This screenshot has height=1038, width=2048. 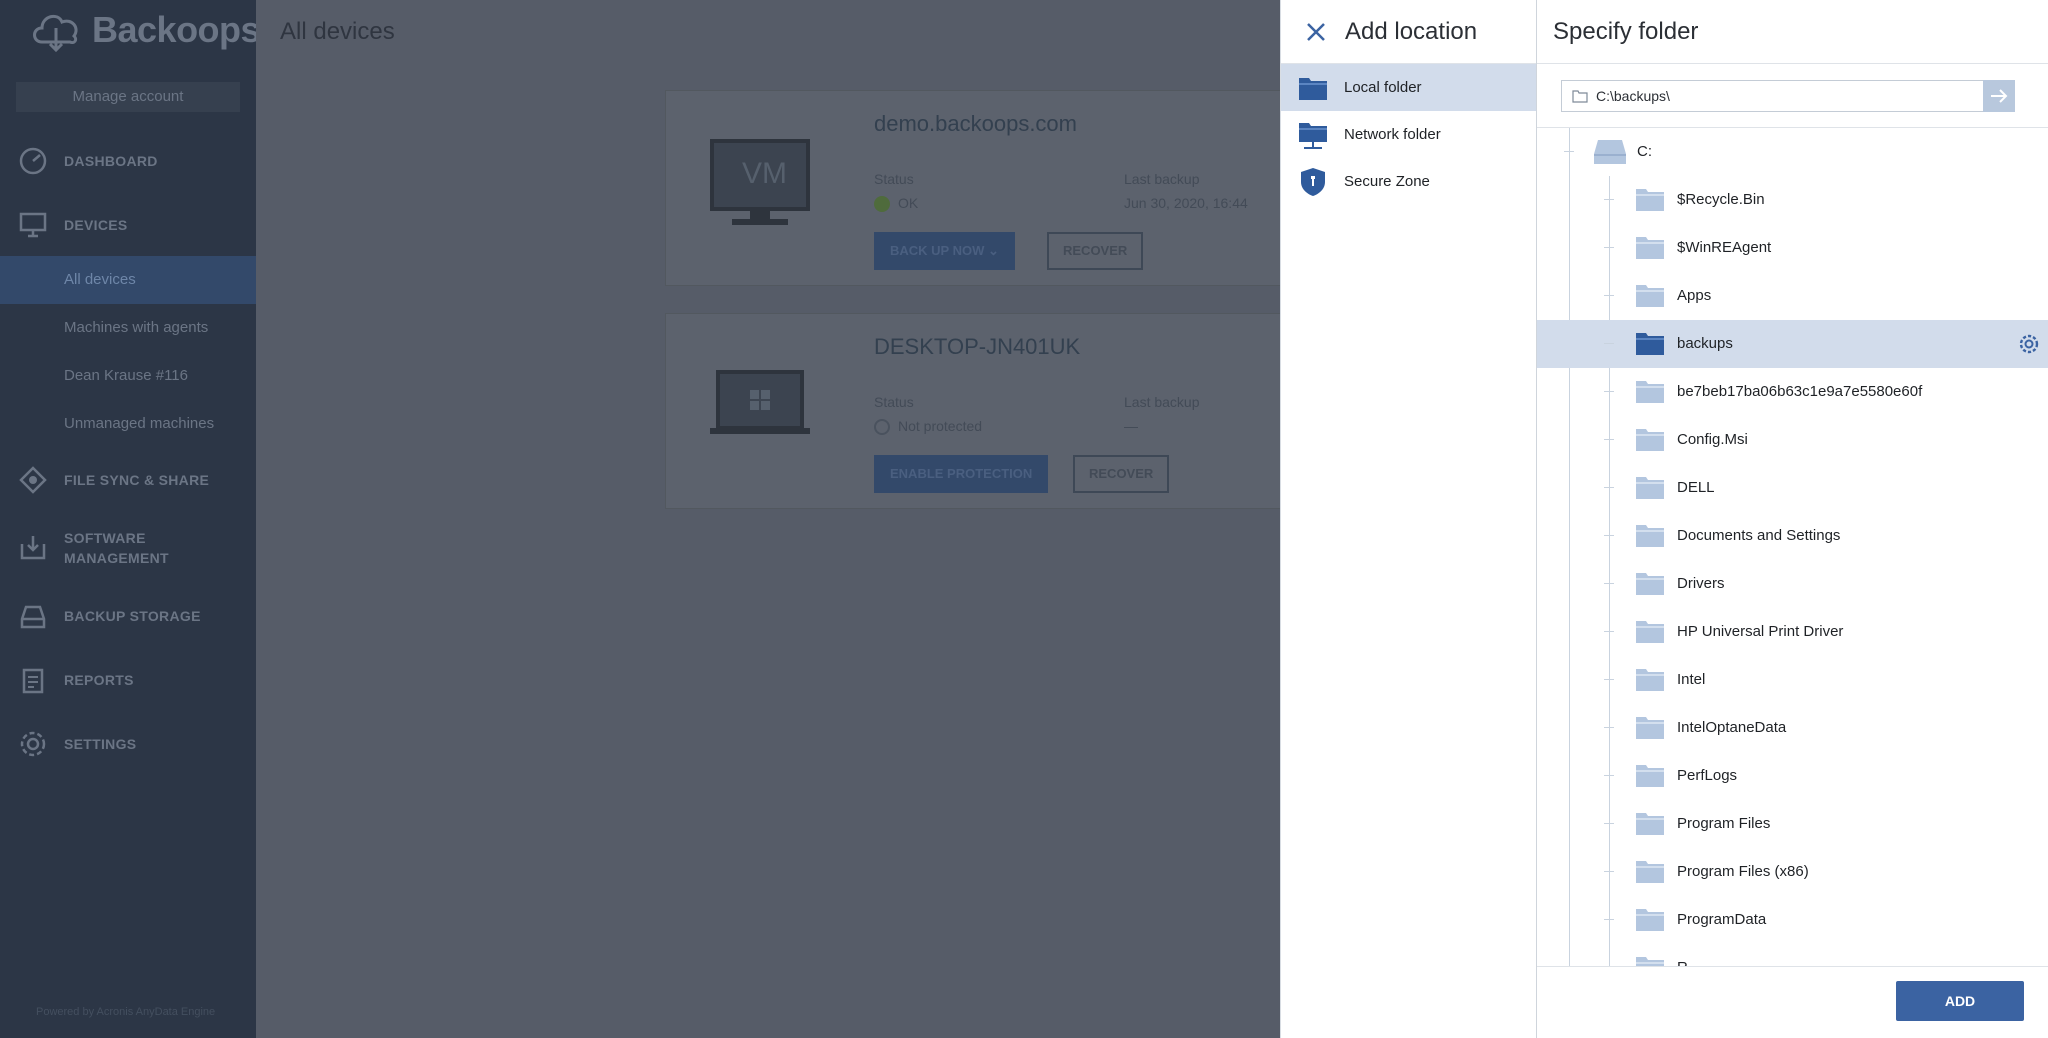 What do you see at coordinates (1712, 439) in the screenshot?
I see `folder-name: Config.Msi` at bounding box center [1712, 439].